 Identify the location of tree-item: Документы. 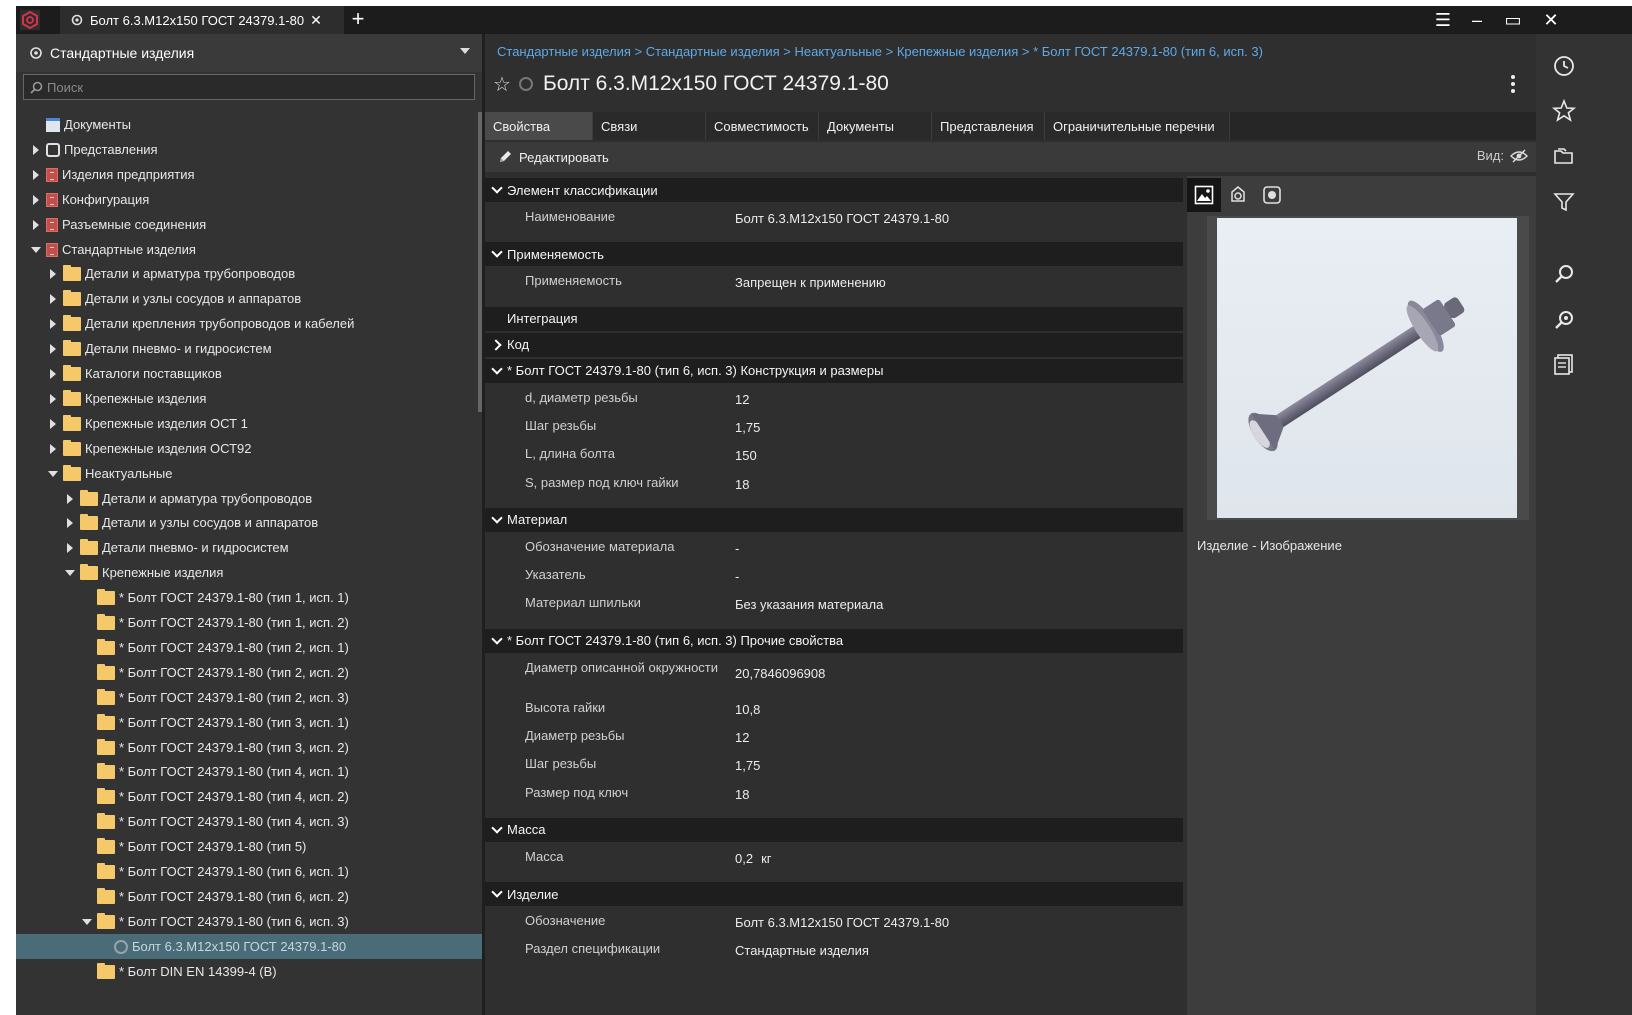
(249, 124).